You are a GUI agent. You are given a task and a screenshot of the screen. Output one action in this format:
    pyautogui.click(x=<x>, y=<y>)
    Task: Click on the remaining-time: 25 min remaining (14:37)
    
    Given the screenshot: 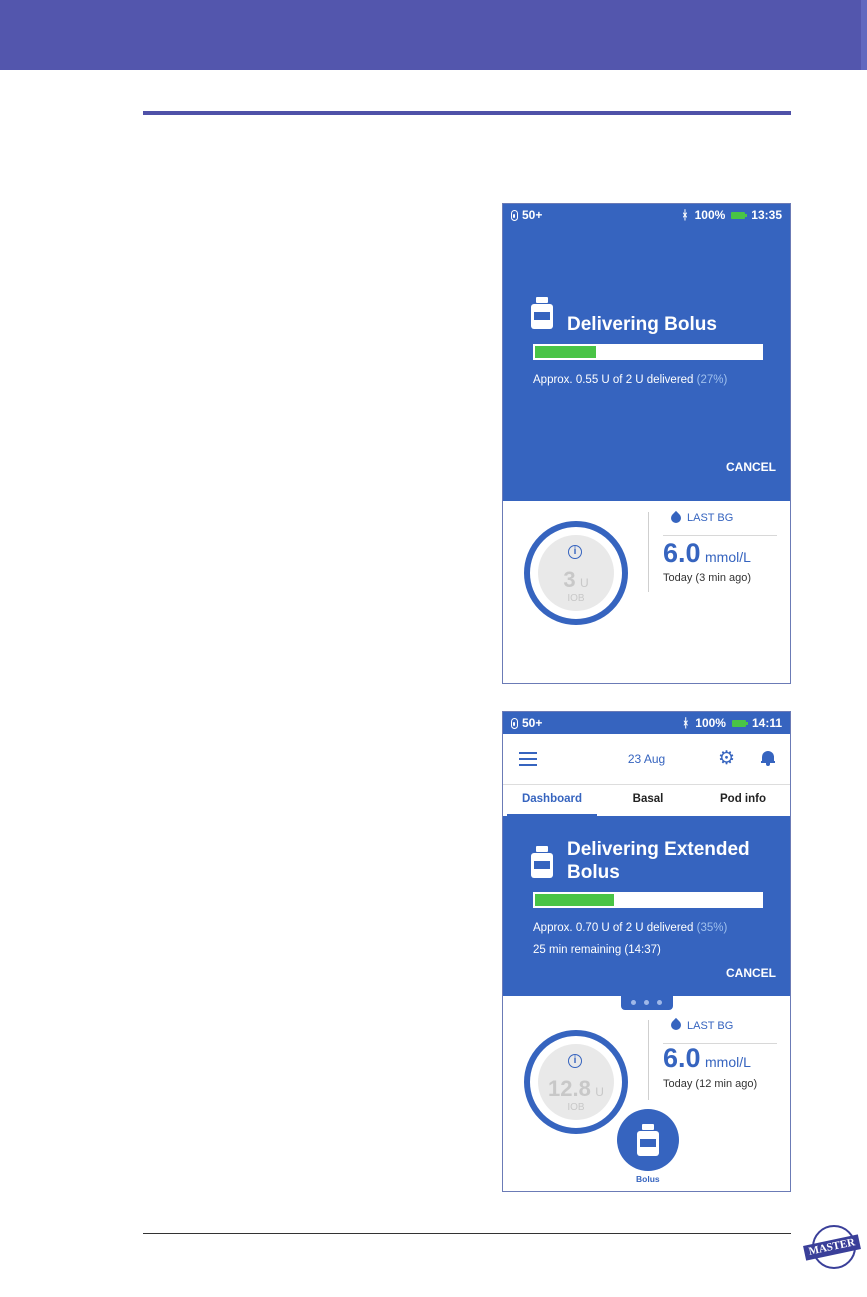 What is the action you would take?
    pyautogui.click(x=597, y=950)
    